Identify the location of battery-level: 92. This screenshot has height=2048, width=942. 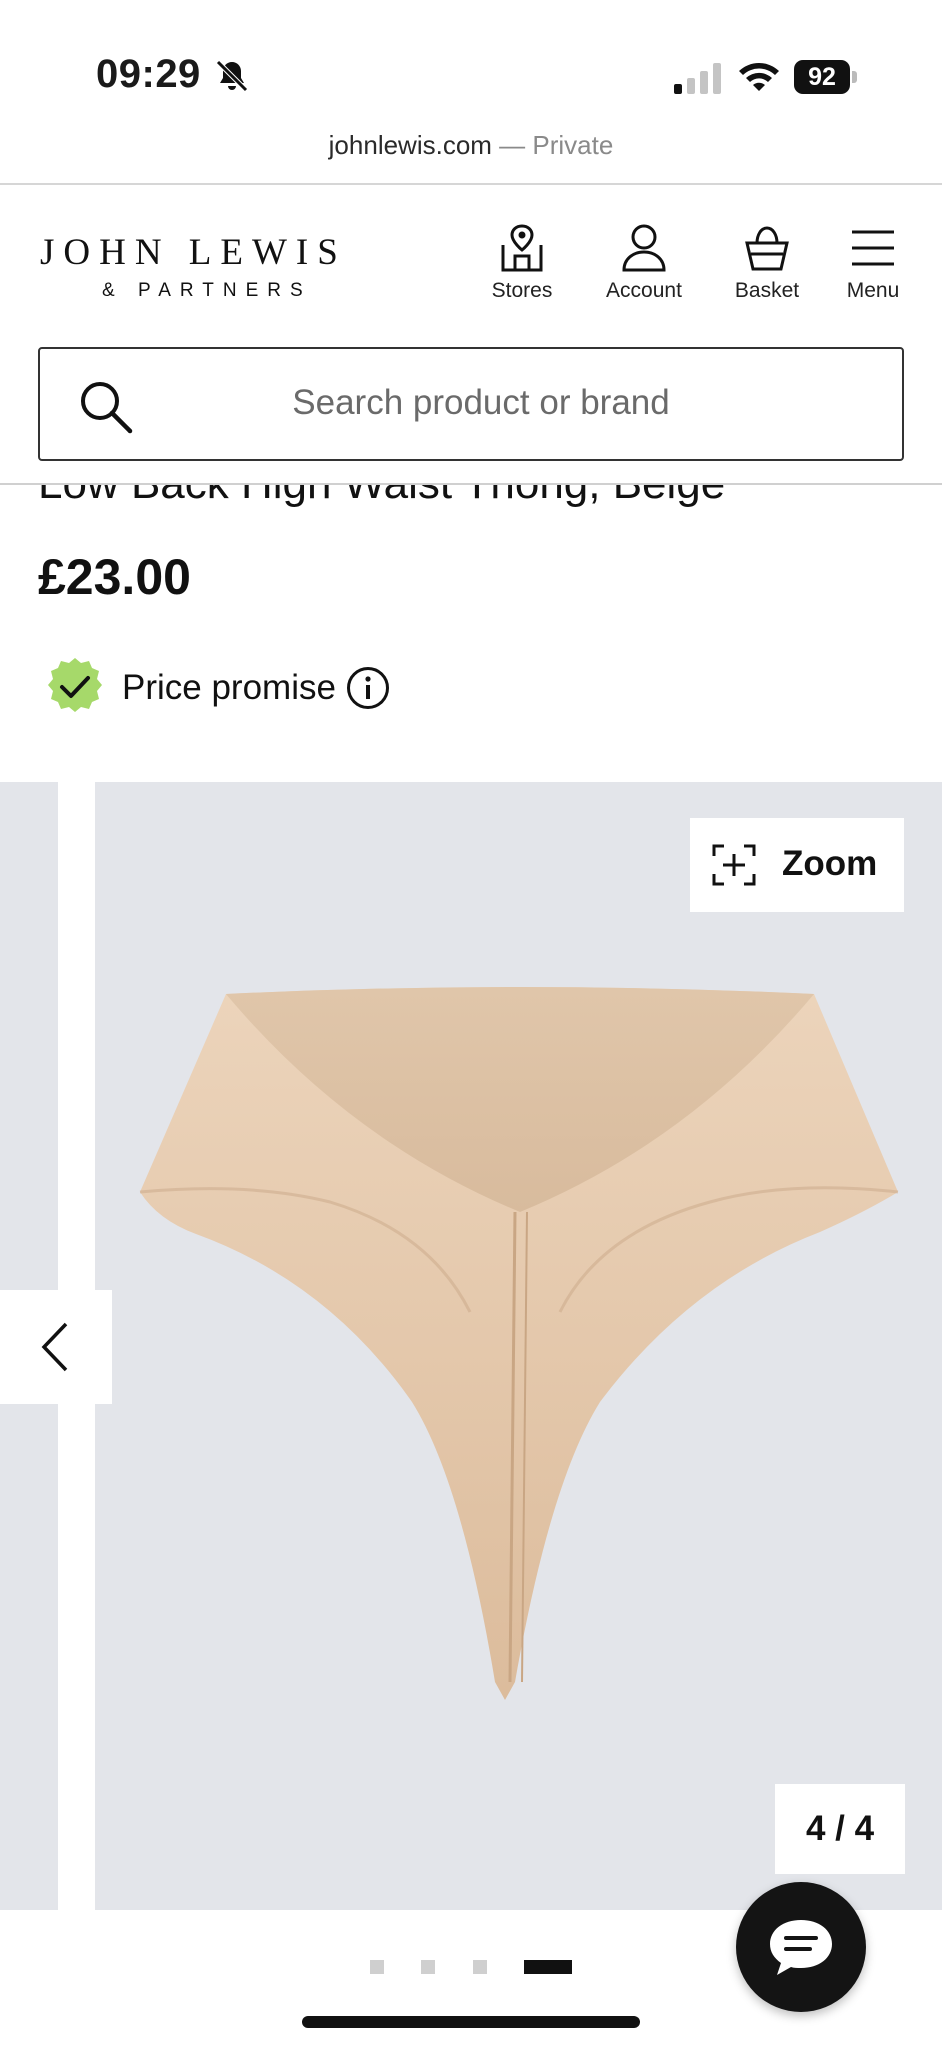
(822, 77).